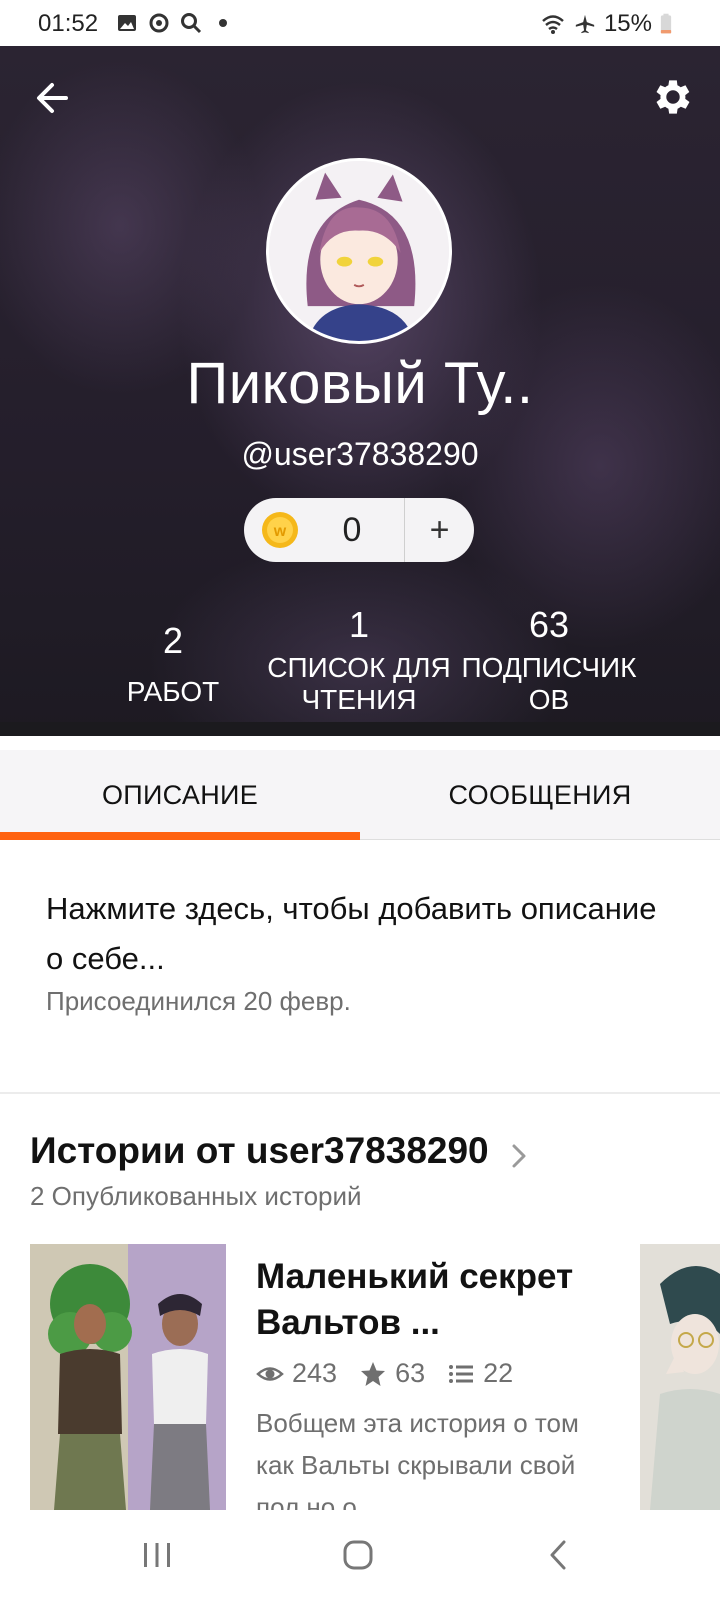 This screenshot has height=1600, width=720. I want to click on airplane-icon, so click(585, 24).